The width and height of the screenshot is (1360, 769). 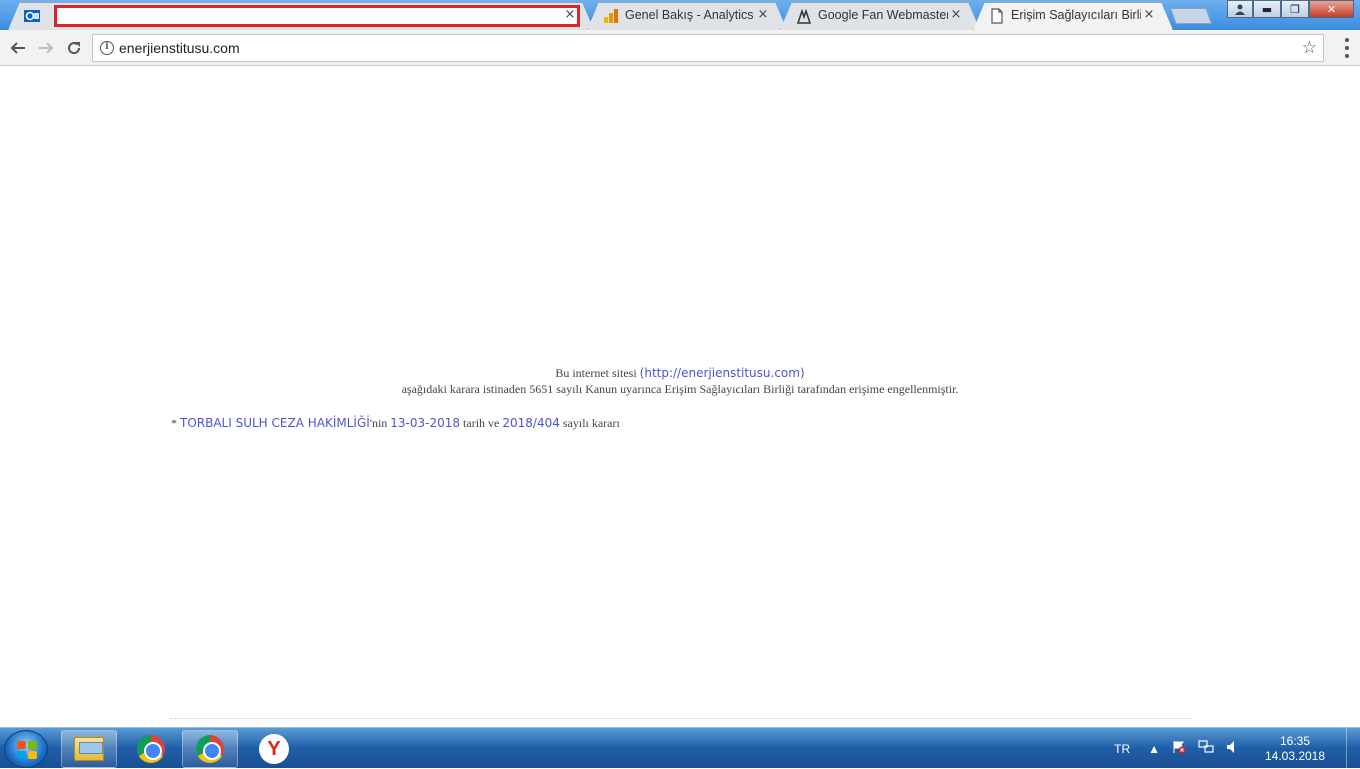 I want to click on reload-icon, so click(x=74, y=48).